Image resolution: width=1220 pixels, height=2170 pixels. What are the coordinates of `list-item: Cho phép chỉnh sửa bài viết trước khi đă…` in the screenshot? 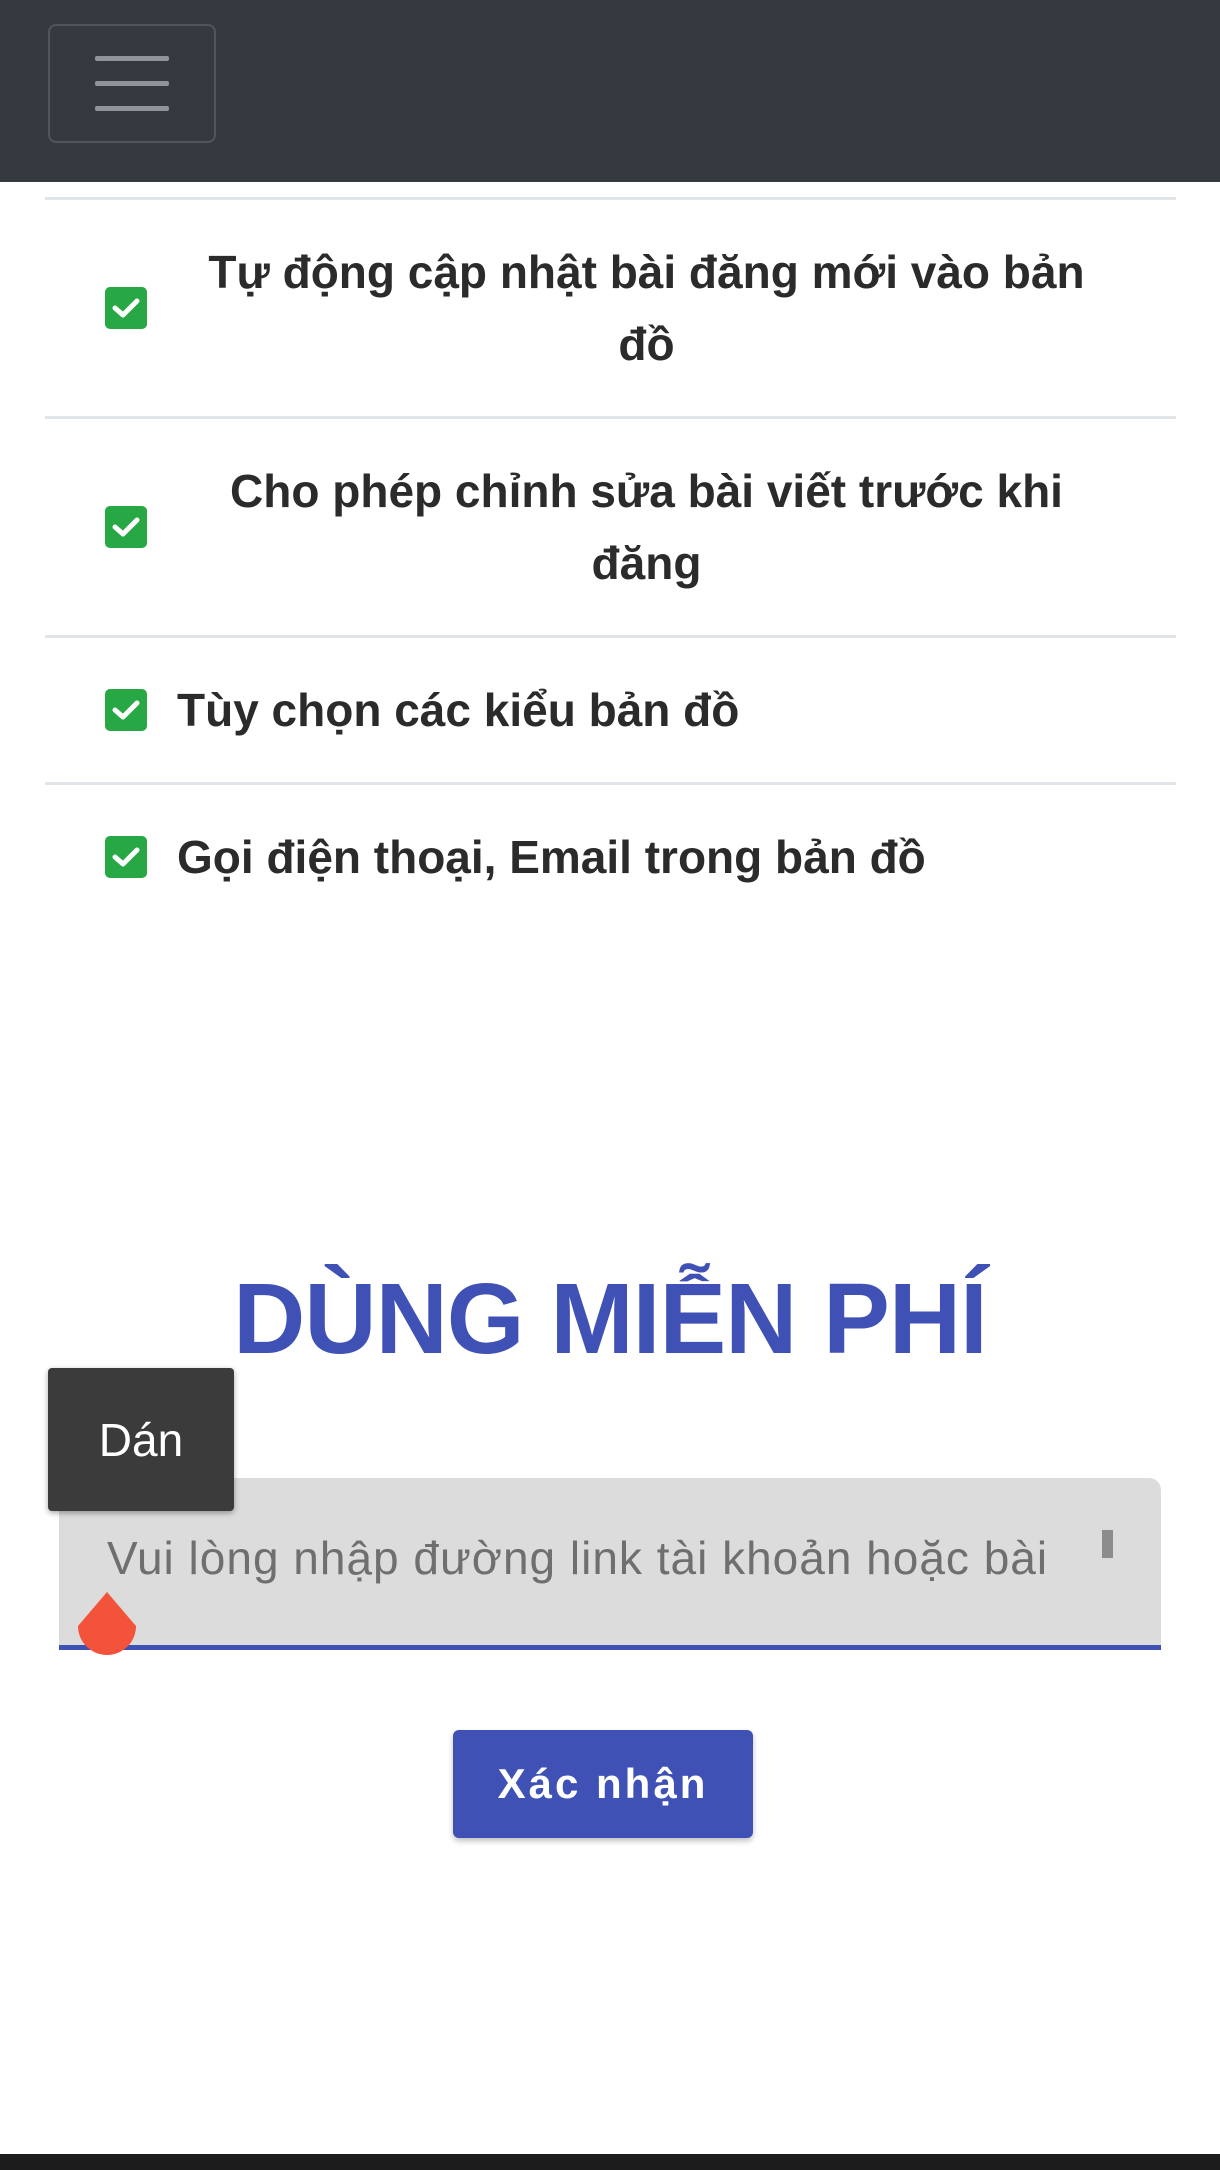 It's located at (610, 525).